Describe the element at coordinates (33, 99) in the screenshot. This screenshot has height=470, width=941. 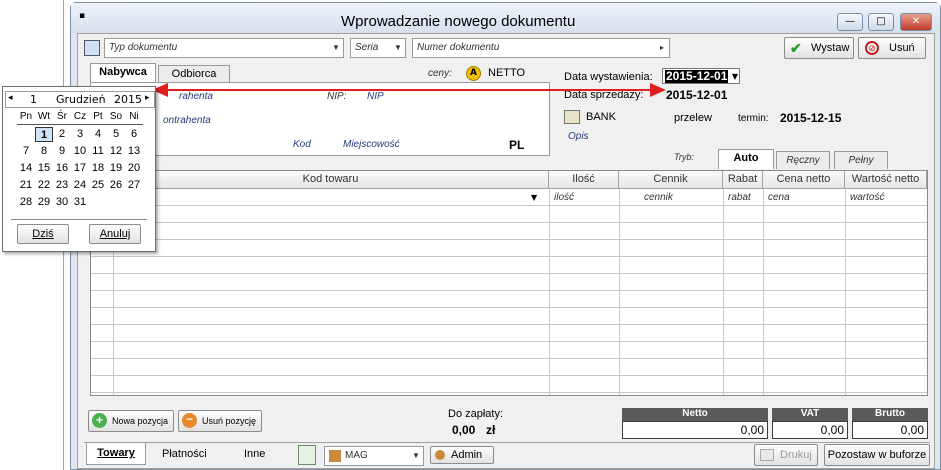
I see `calendar-day: 1` at that location.